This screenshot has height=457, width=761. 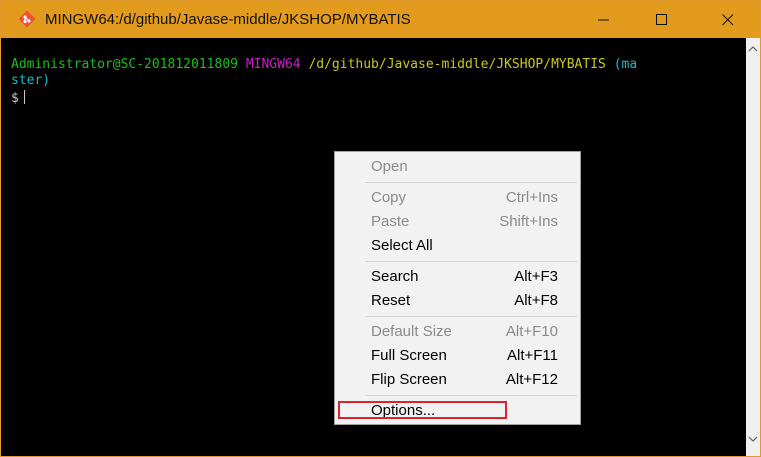 I want to click on current-path: /d/github/Javase-middle/JKSHOP/MYBATIS, so click(x=457, y=64).